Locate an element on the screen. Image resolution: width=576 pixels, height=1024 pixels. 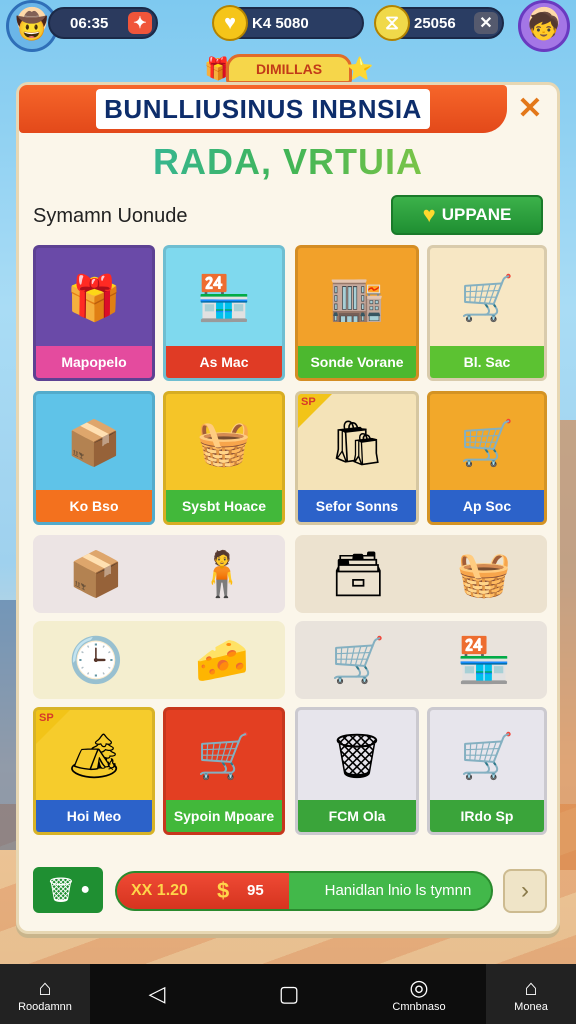
player-stat-pill: 06:35 ✦ is located at coordinates (103, 23).